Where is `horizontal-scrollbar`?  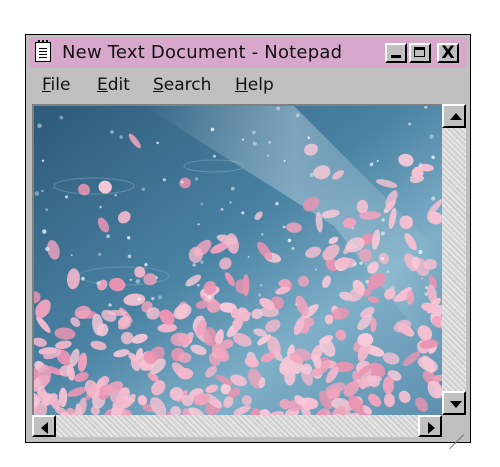
horizontal-scrollbar is located at coordinates (237, 426).